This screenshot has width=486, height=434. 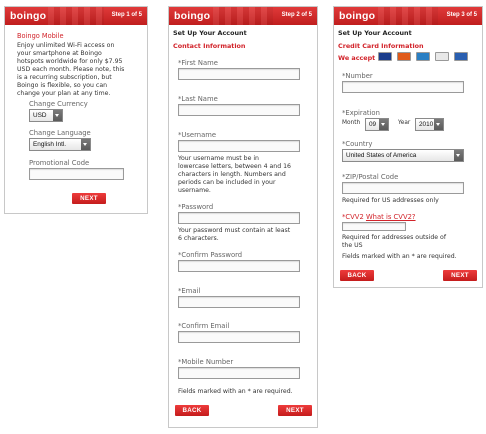 What do you see at coordinates (404, 56) in the screenshot?
I see `mastercard-icon` at bounding box center [404, 56].